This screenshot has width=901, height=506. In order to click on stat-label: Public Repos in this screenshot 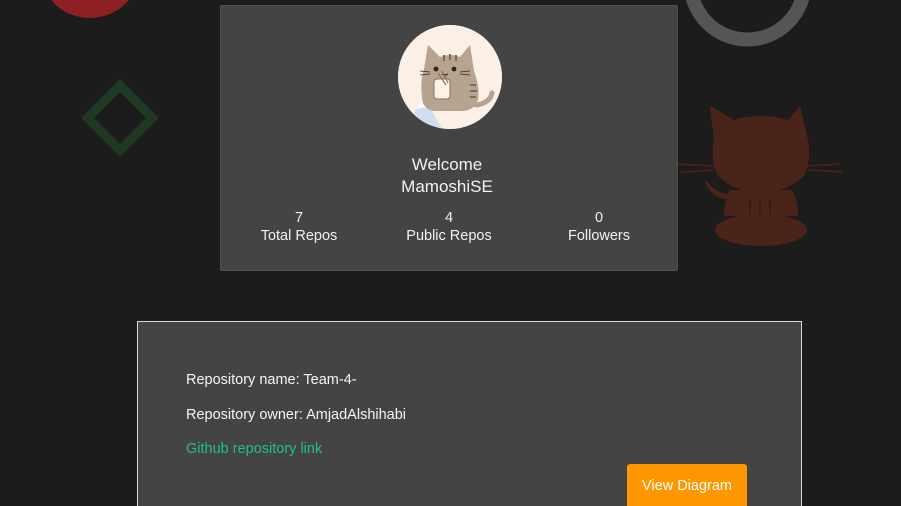, I will do `click(449, 236)`.